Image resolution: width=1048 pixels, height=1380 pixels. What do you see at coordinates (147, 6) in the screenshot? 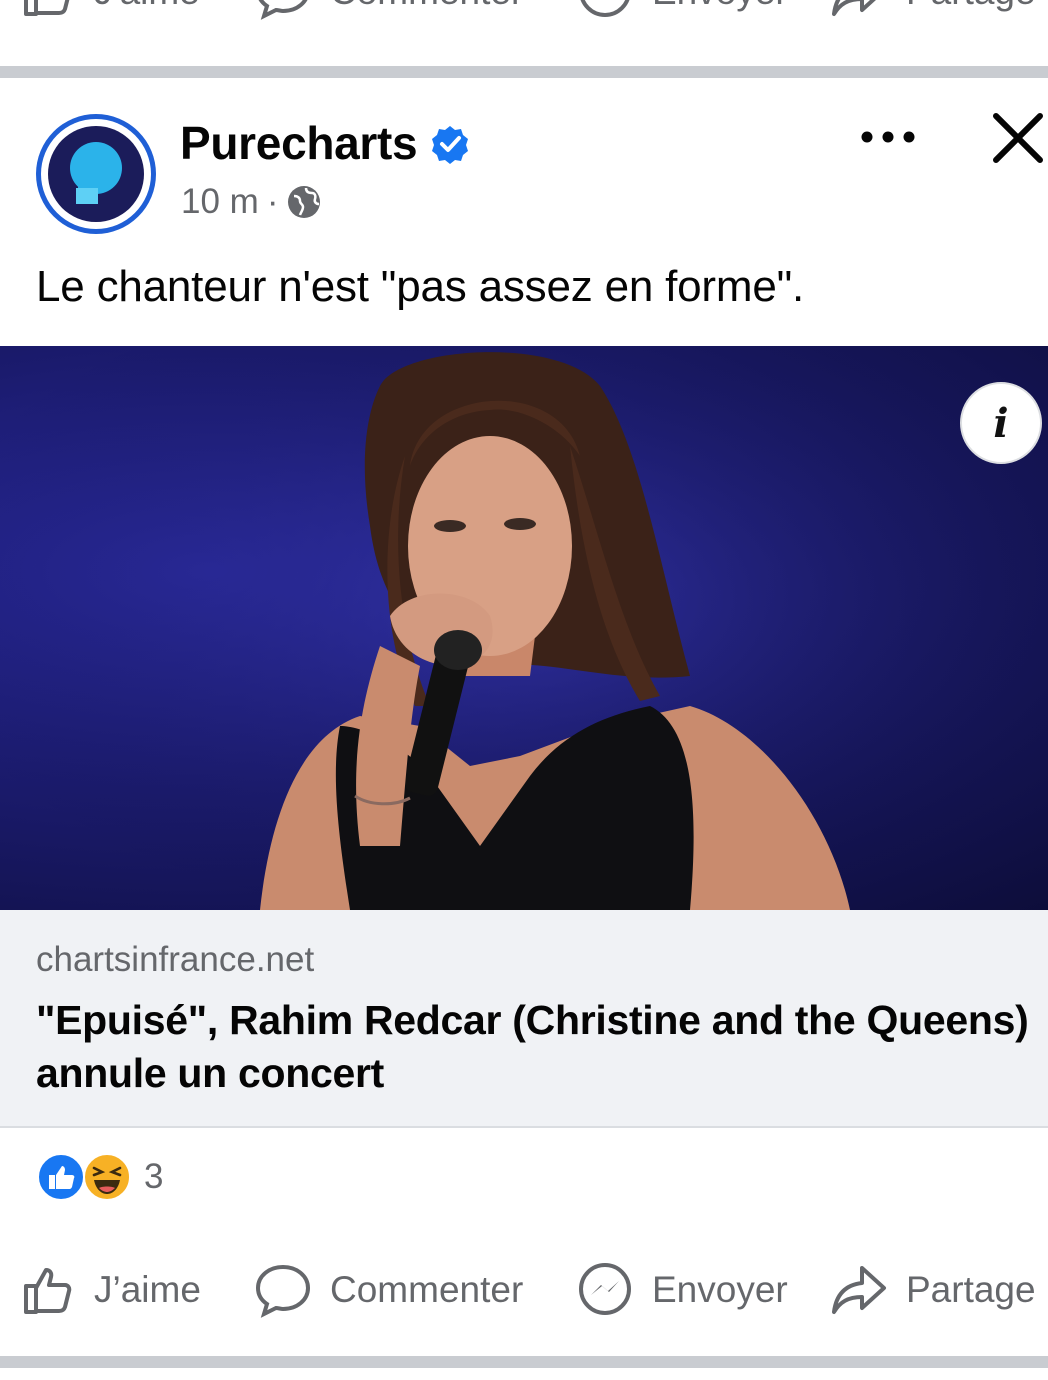
I see `previous-like-label: J'aime` at bounding box center [147, 6].